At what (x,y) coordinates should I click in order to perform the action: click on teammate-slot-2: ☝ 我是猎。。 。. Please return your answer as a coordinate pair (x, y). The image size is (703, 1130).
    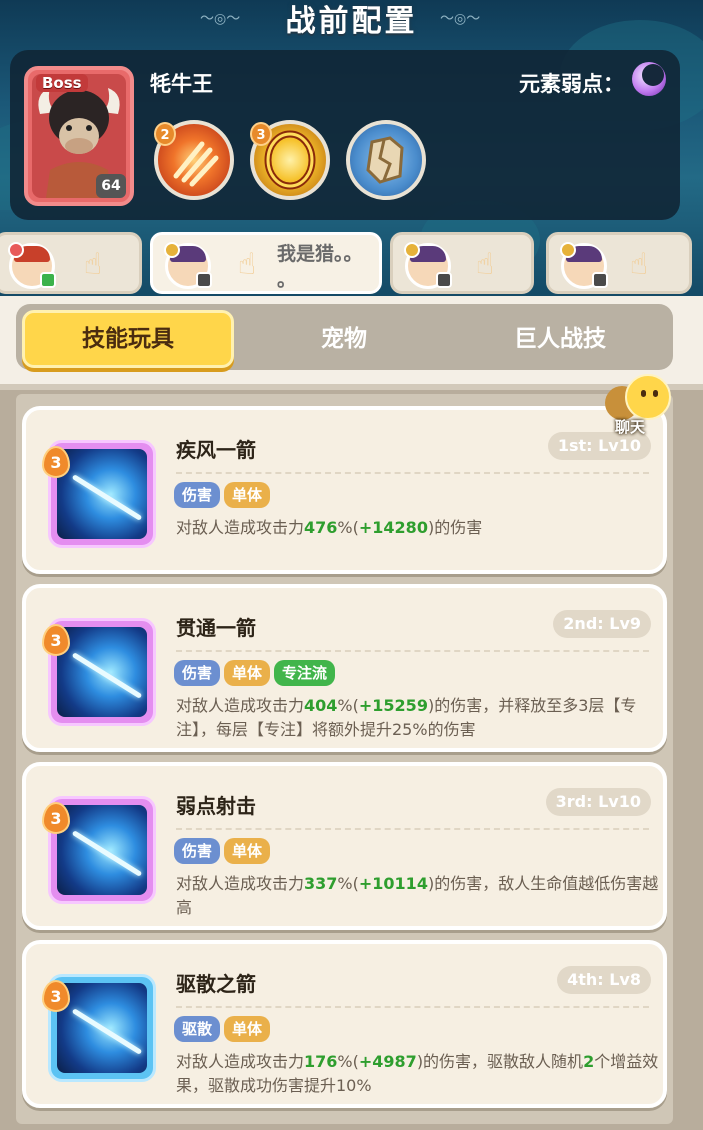
    Looking at the image, I should click on (266, 263).